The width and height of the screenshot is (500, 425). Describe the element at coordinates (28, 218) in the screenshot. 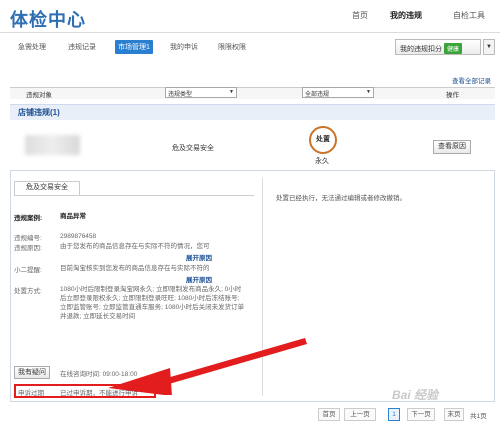

I see `case-label: 违规案例:` at that location.